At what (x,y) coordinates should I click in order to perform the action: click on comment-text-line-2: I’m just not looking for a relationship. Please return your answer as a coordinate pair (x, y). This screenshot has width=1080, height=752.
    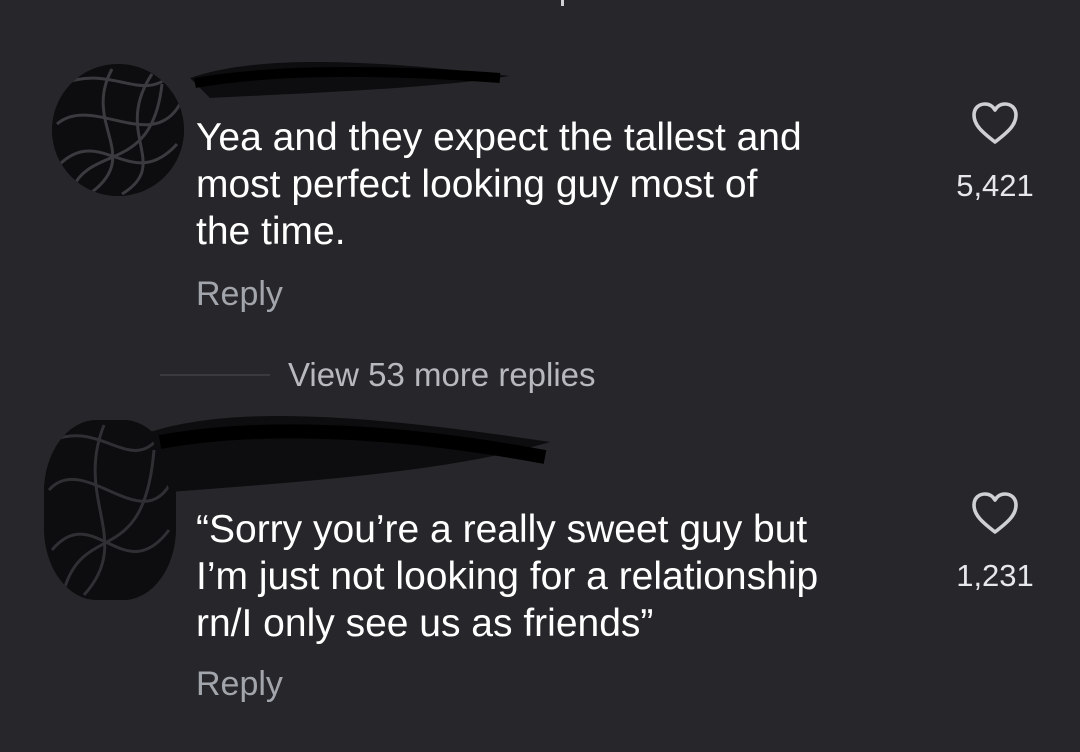
    Looking at the image, I should click on (507, 576).